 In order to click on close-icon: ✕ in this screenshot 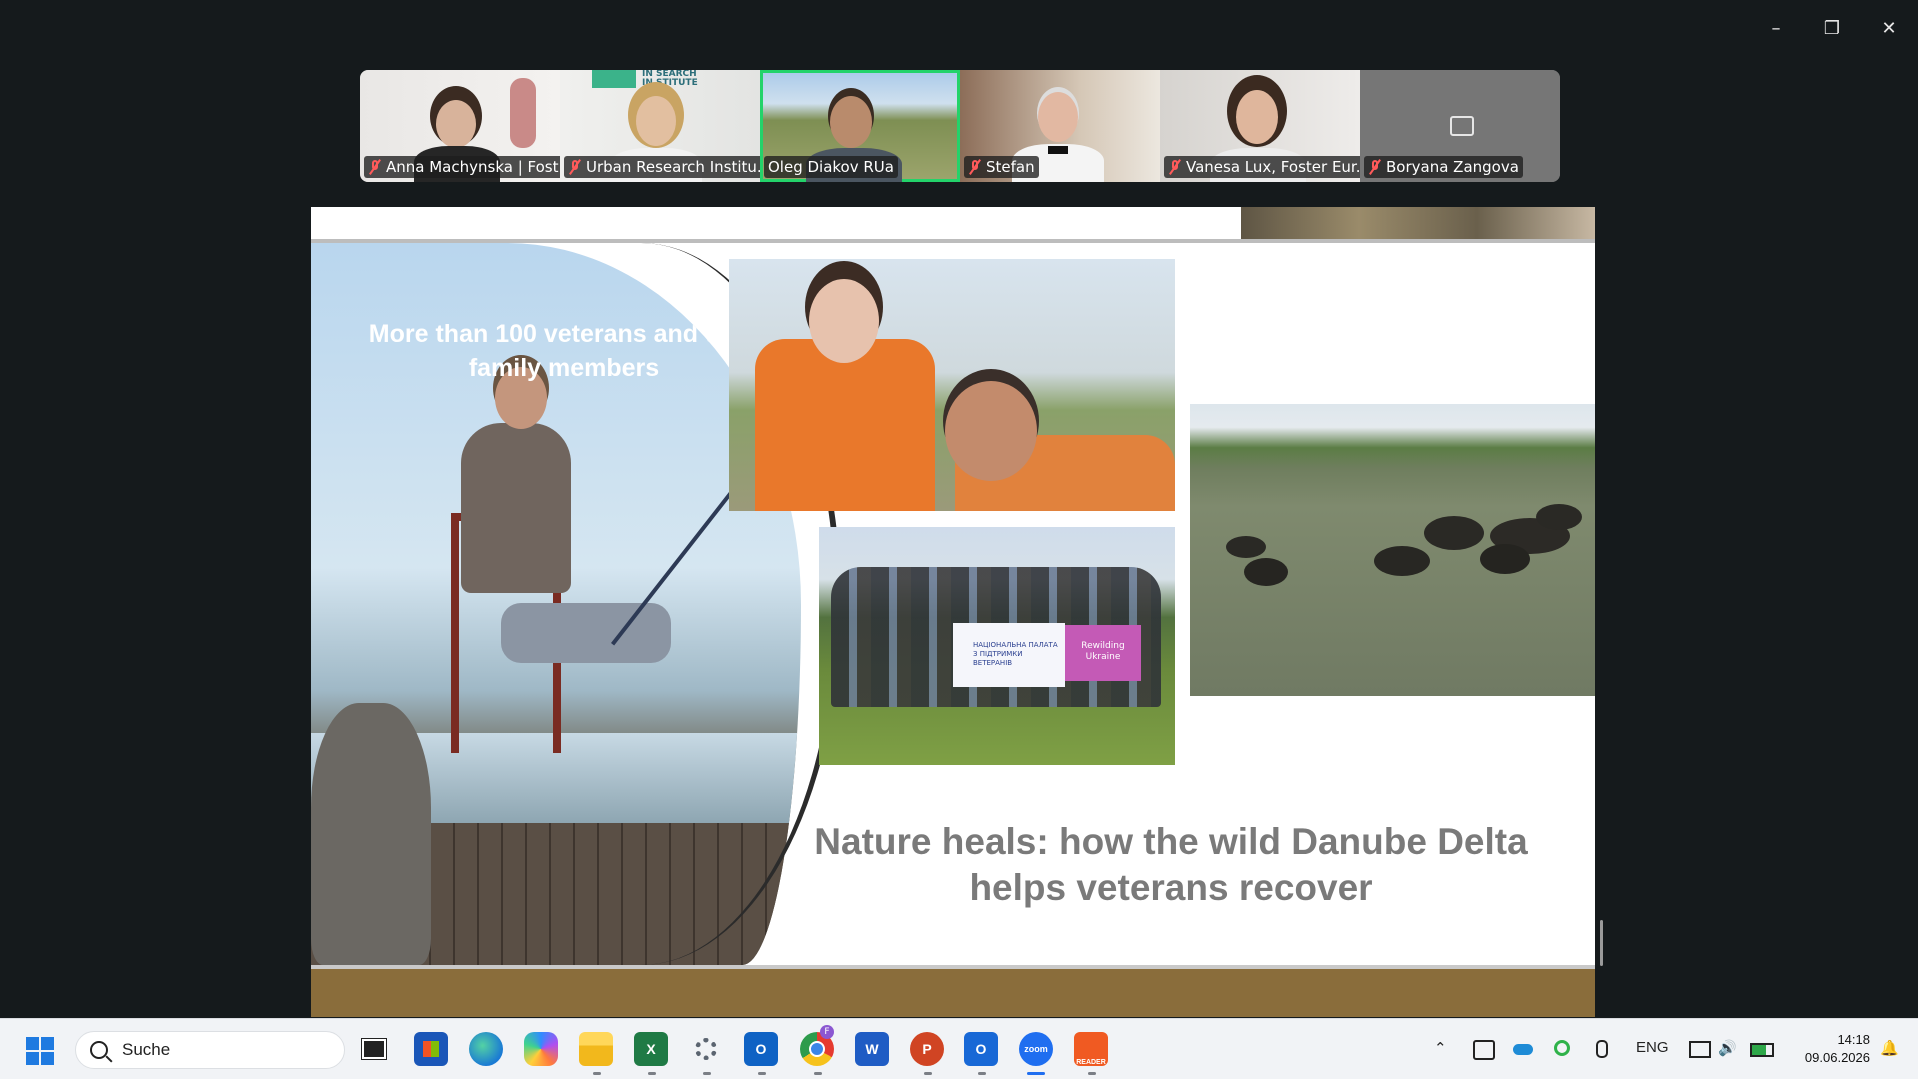, I will do `click(1889, 28)`.